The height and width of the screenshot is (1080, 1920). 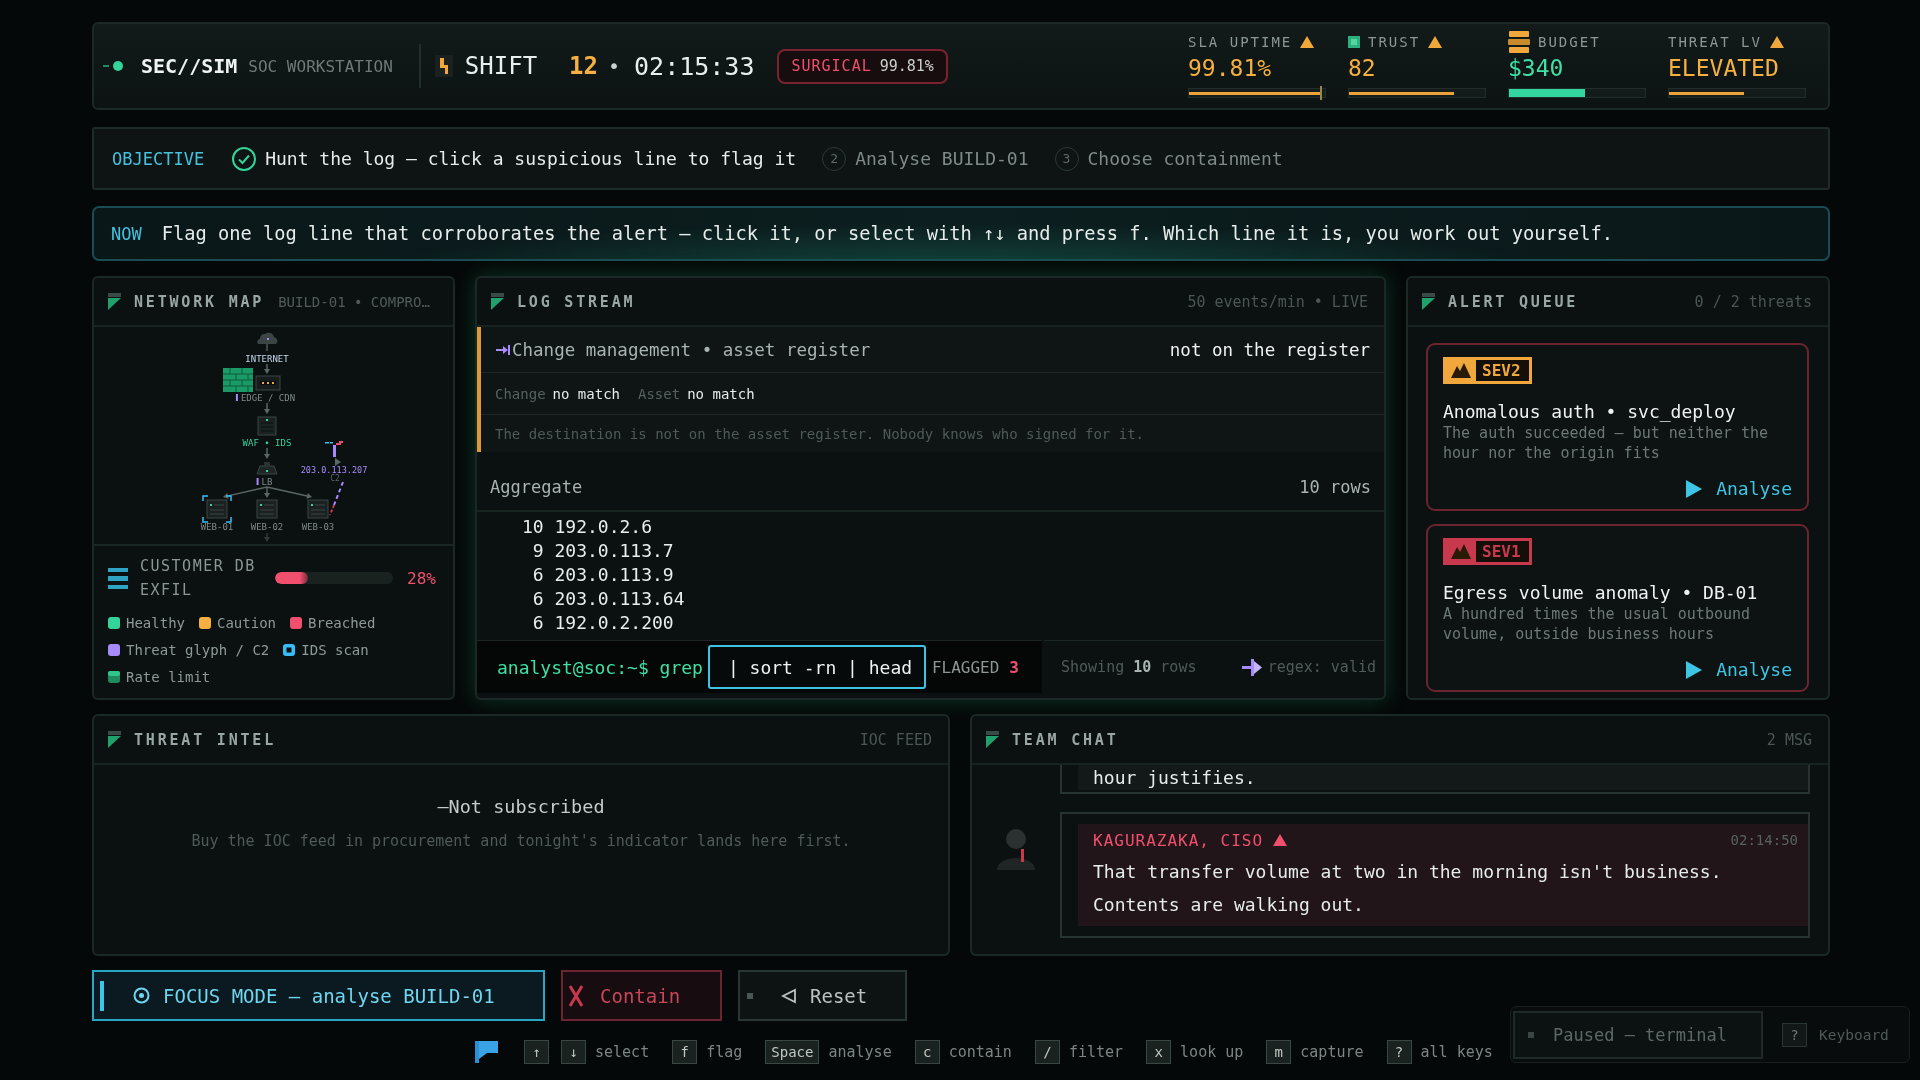 What do you see at coordinates (603, 599) in the screenshot?
I see `log-line: 6 203.0.113.64` at bounding box center [603, 599].